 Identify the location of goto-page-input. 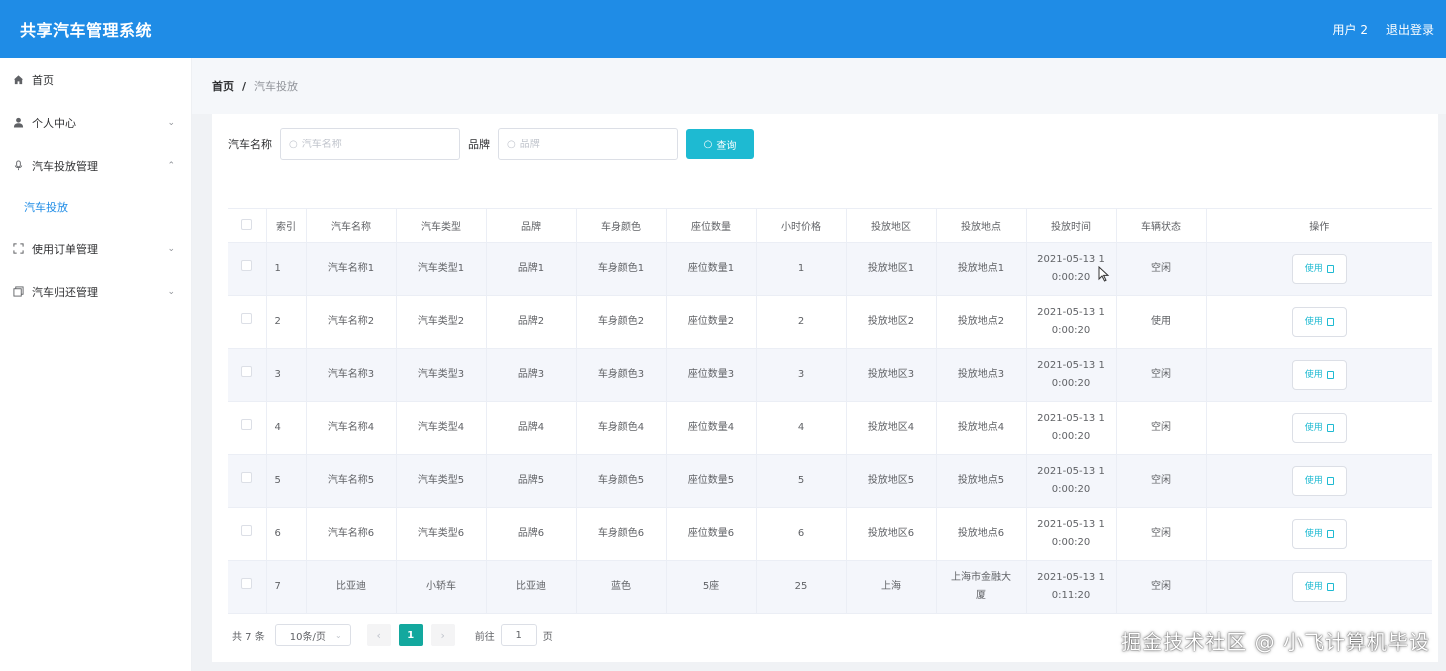
(518, 635).